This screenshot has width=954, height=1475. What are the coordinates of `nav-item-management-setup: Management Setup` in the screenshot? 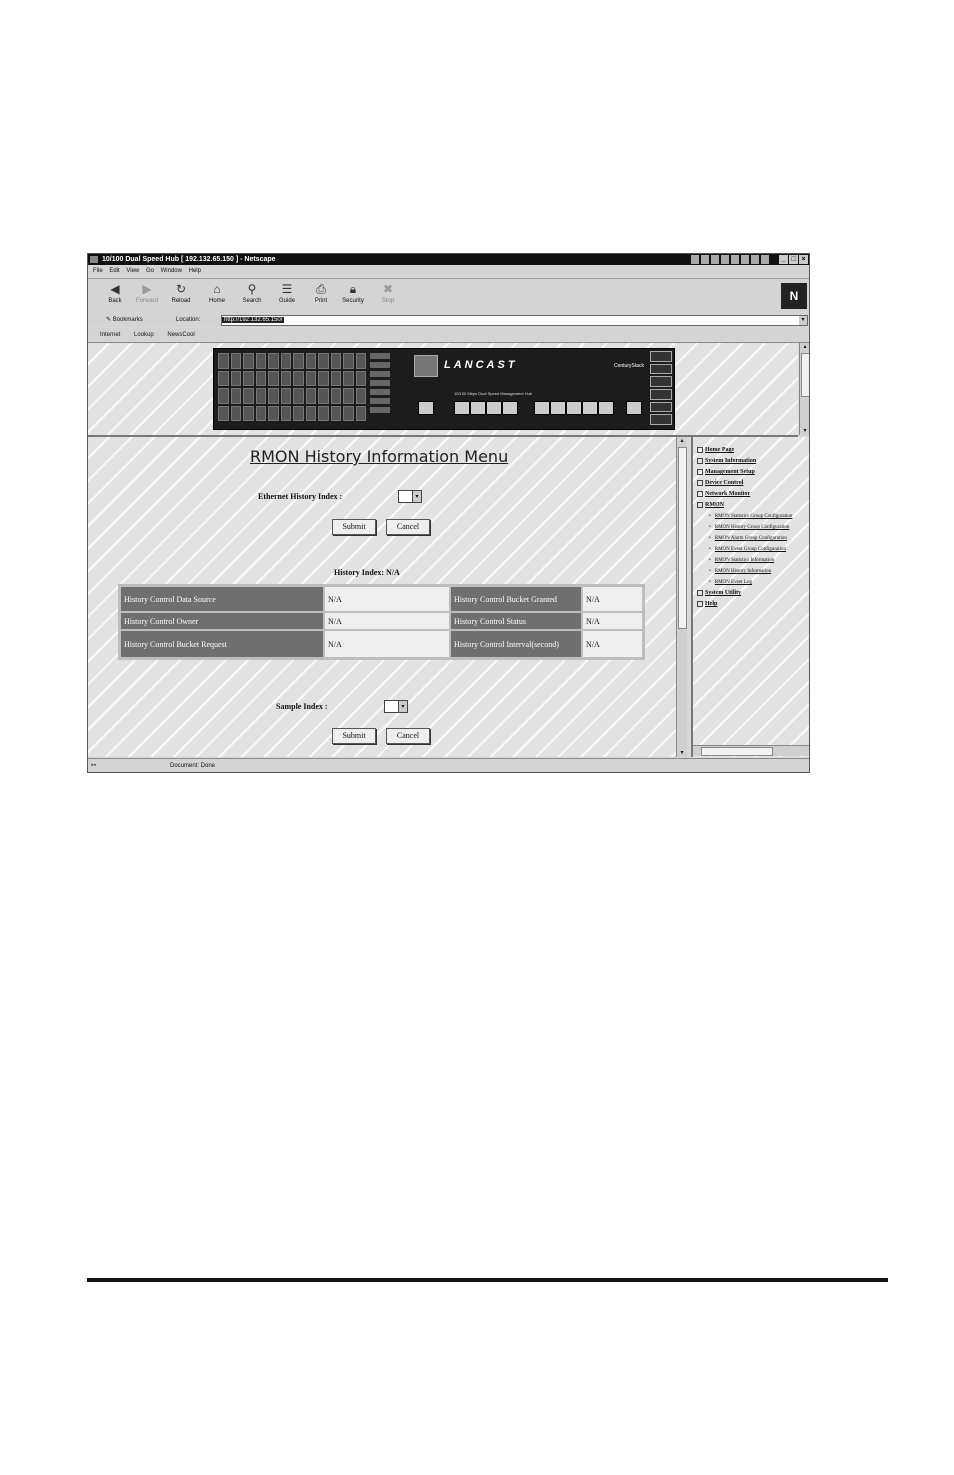 It's located at (744, 472).